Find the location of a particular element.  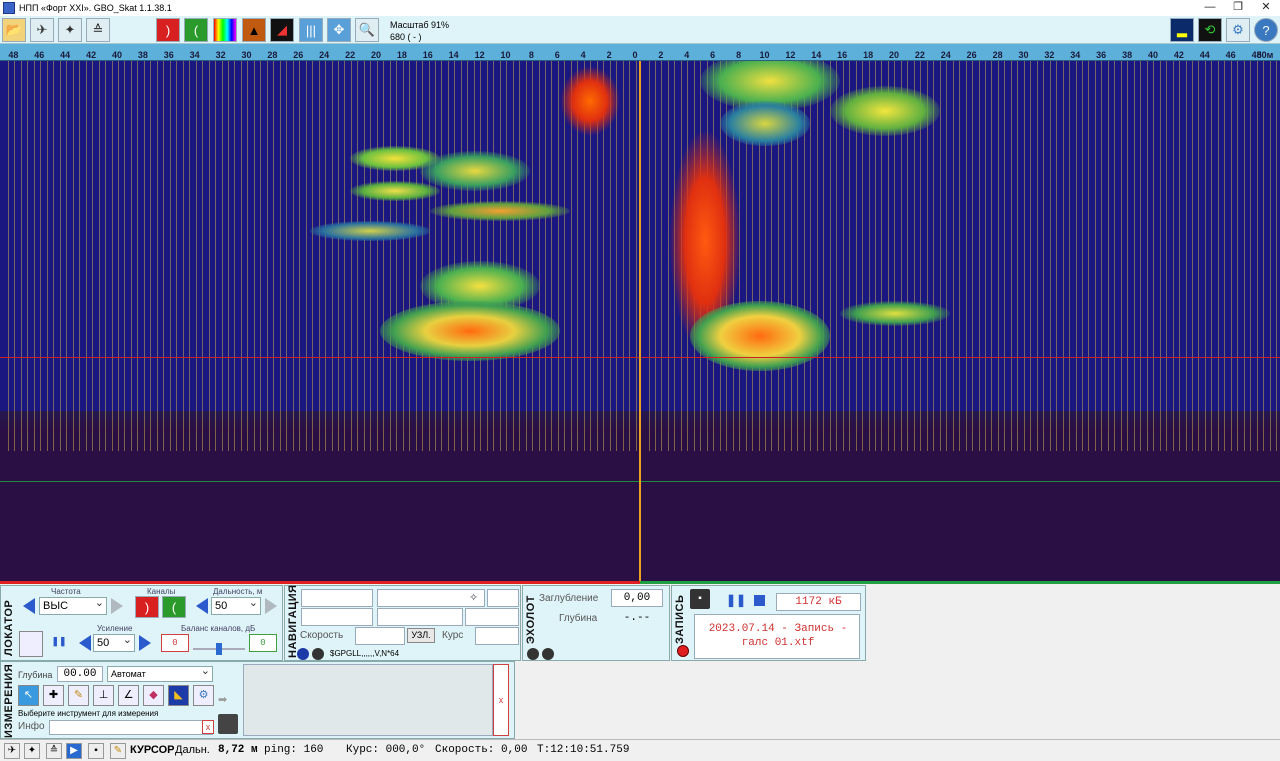

freq-prev-icon is located at coordinates (29, 606).